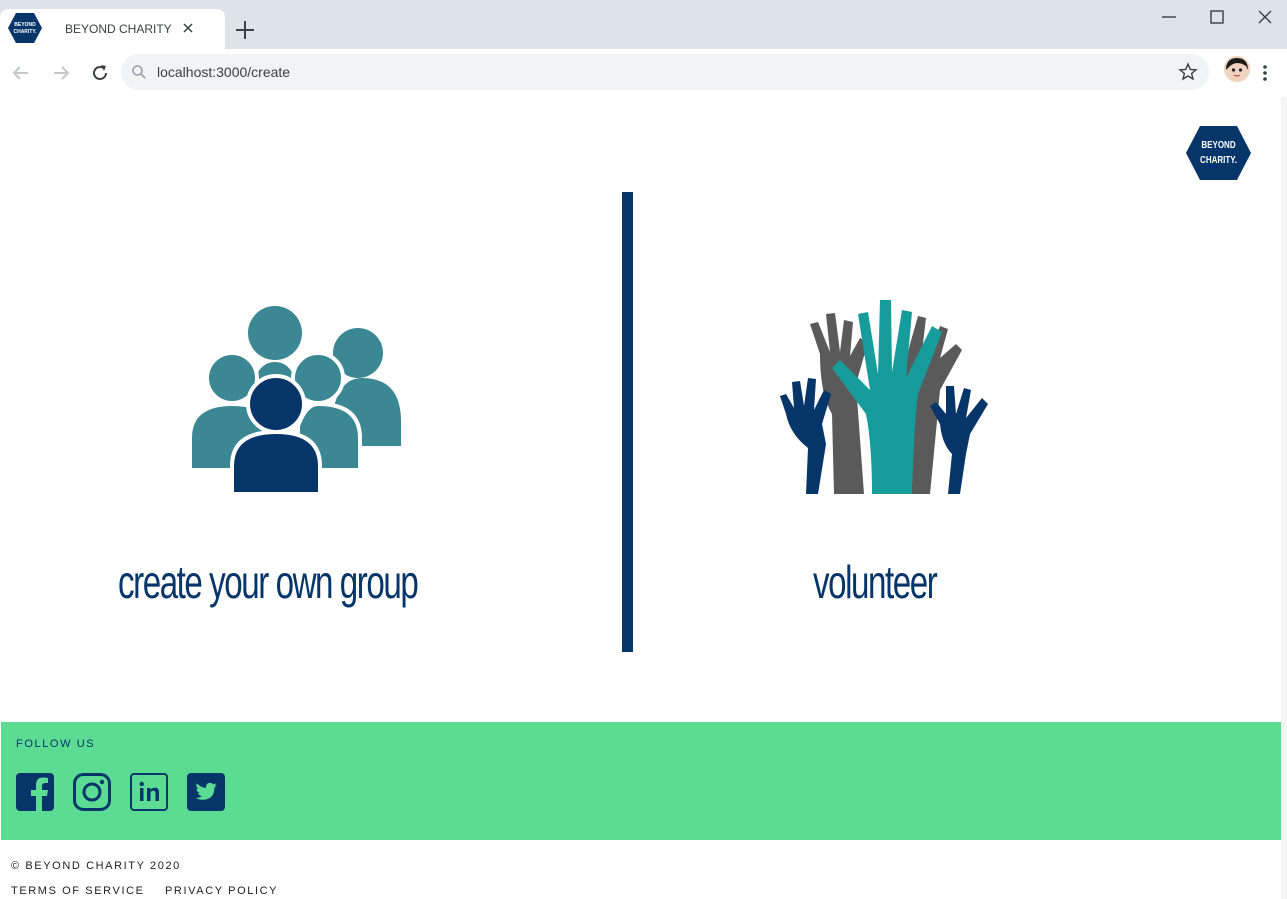 Image resolution: width=1287 pixels, height=899 pixels. Describe the element at coordinates (96, 866) in the screenshot. I see `copyright-text: © BEYOND CHARITY 2020` at that location.